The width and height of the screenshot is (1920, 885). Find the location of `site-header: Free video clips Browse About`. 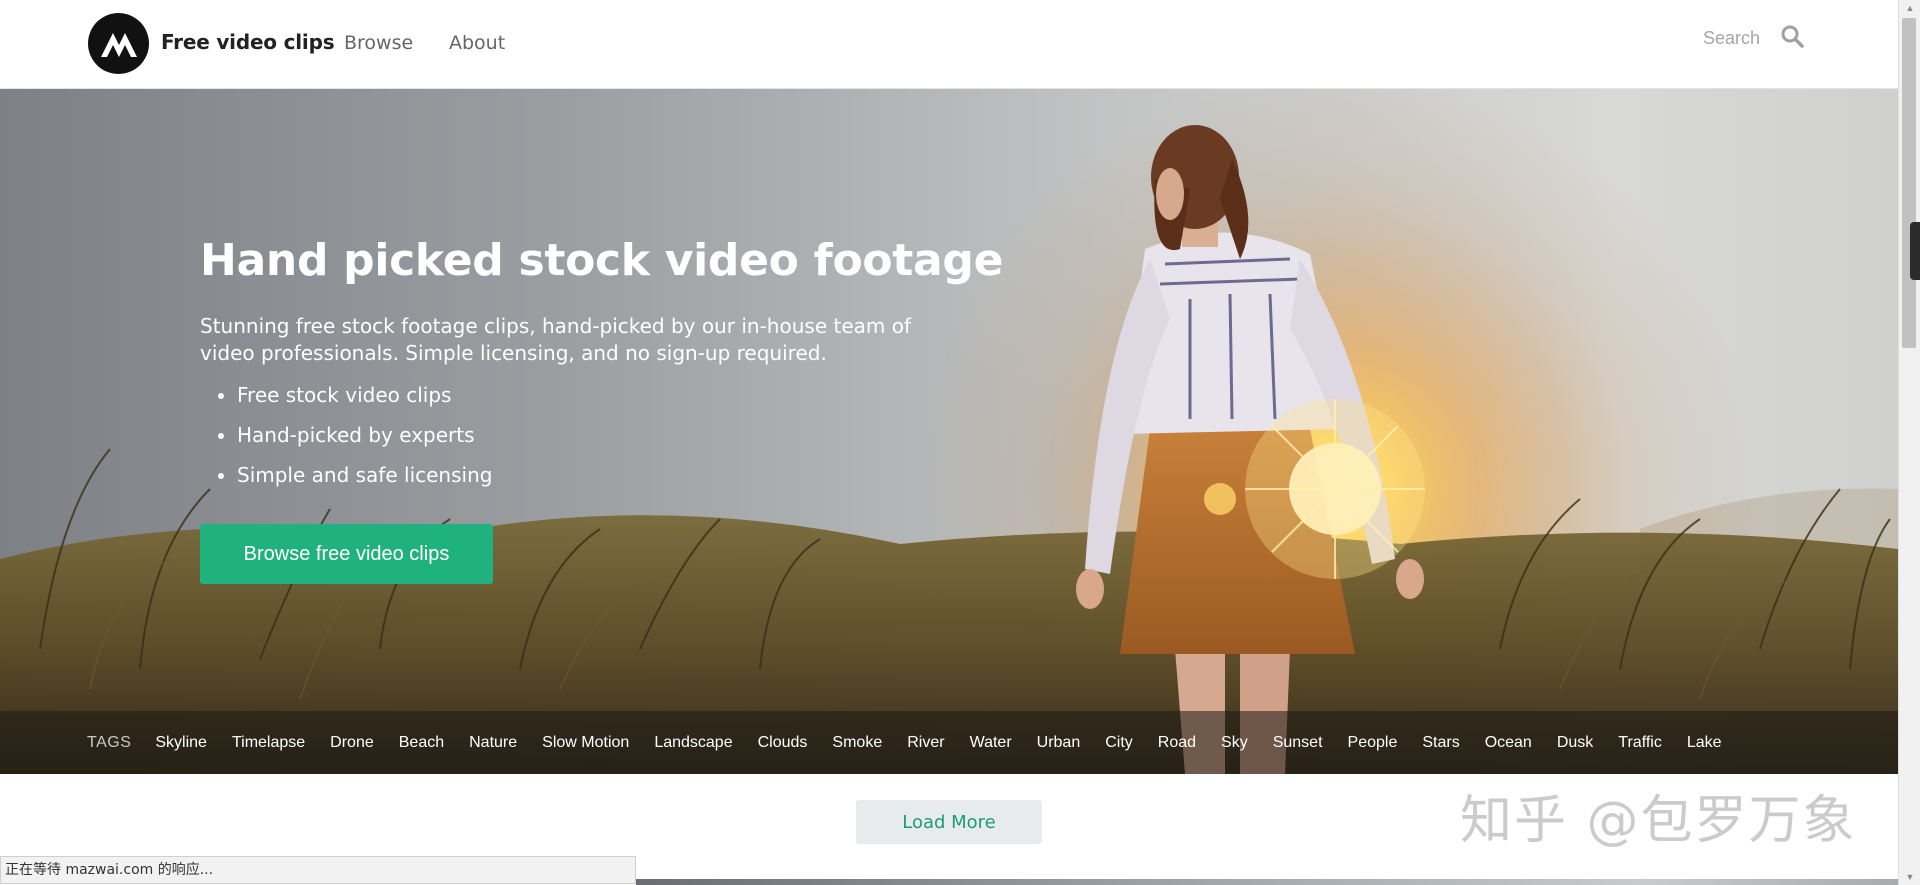

site-header: Free video clips Browse About is located at coordinates (949, 44).